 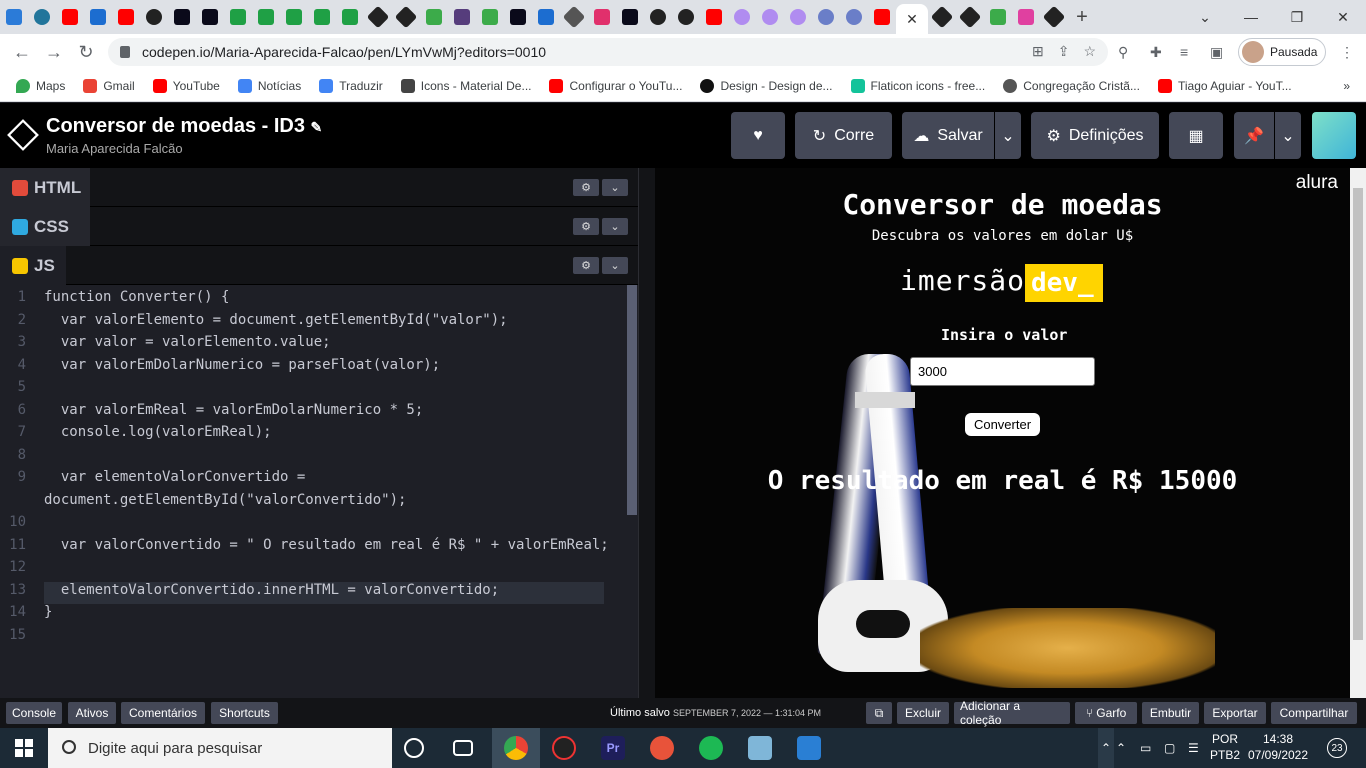 What do you see at coordinates (1314, 713) in the screenshot?
I see `share-button: Compartilhar` at bounding box center [1314, 713].